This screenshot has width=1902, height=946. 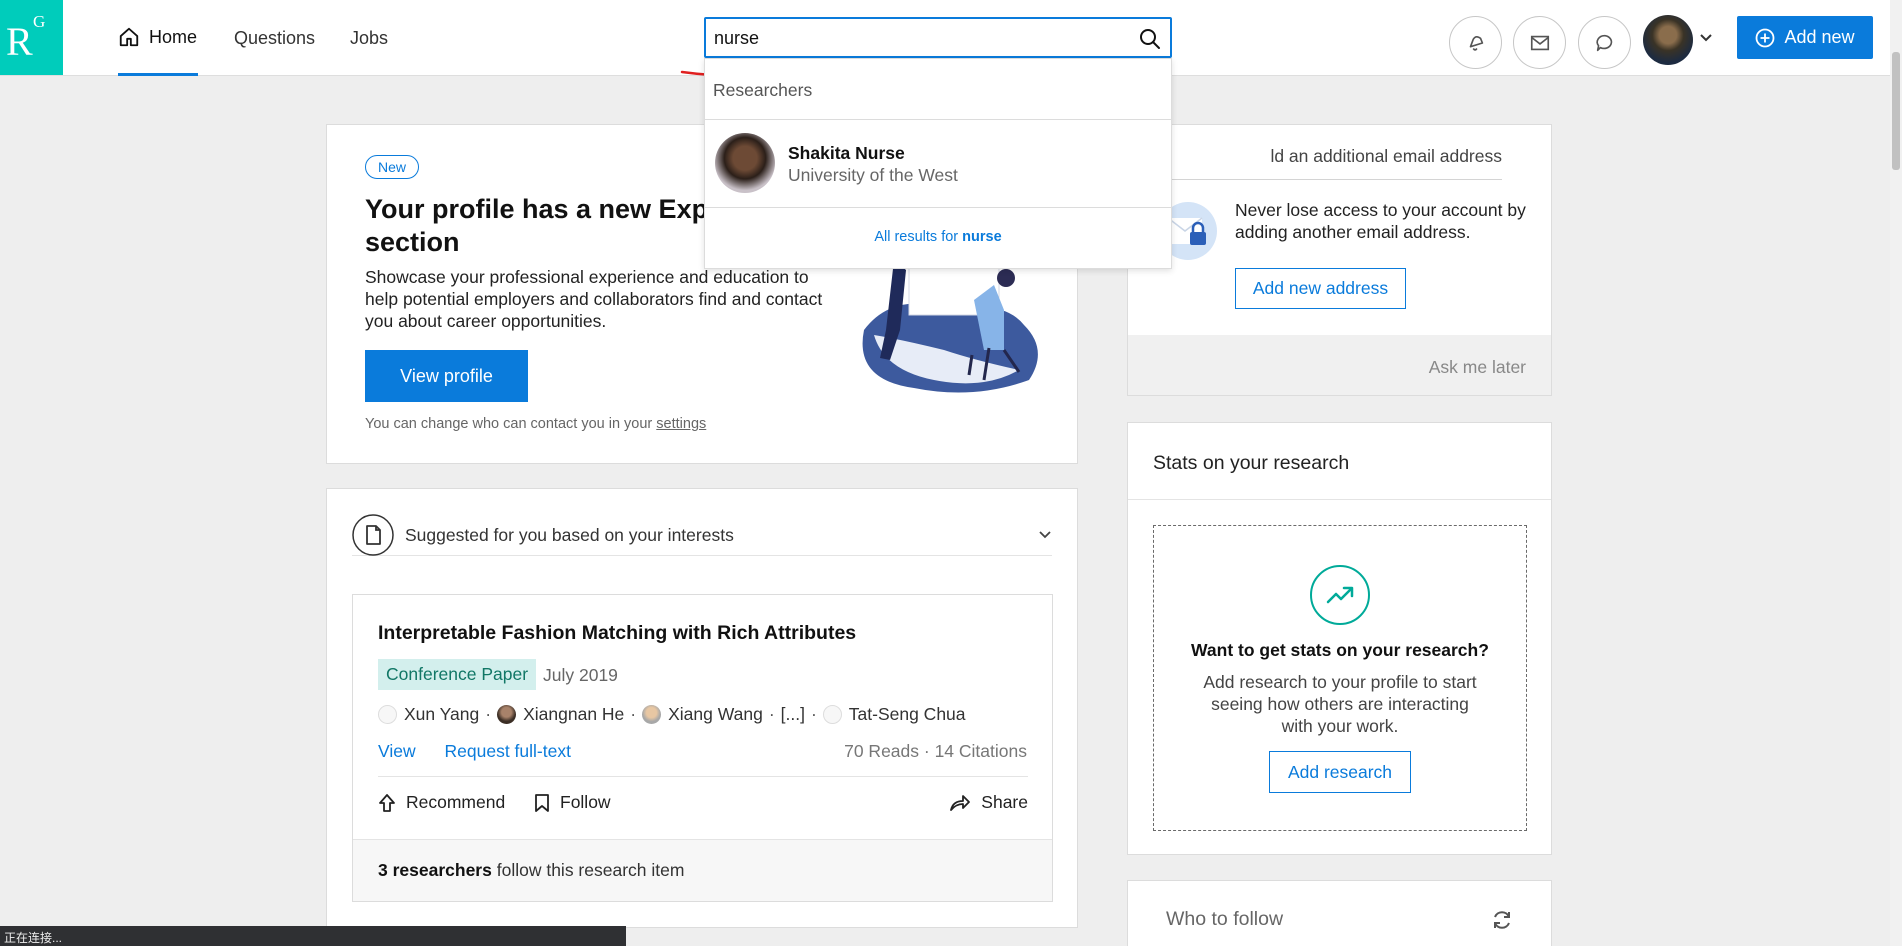 I want to click on nav-questions: Questions, so click(x=274, y=38).